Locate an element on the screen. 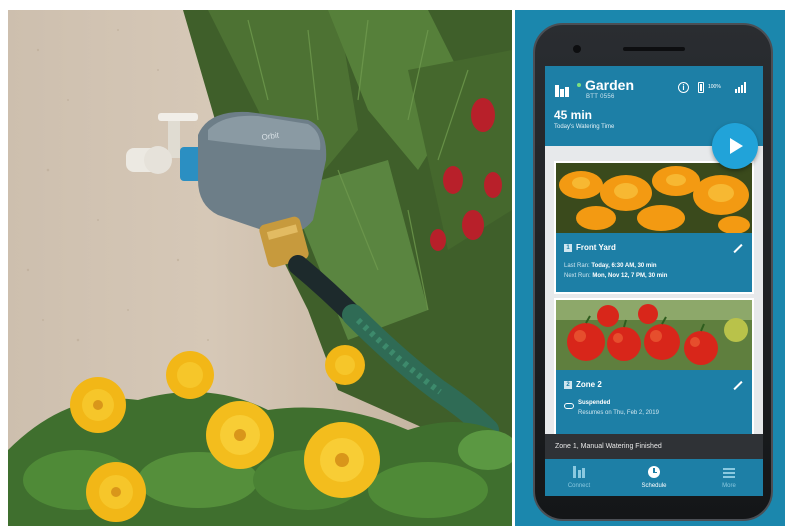 The height and width of the screenshot is (530, 789). battery-percent: 100% is located at coordinates (714, 87).